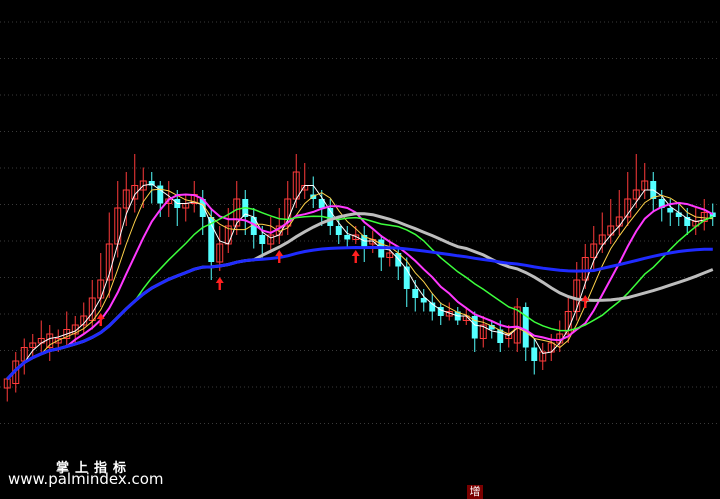  I want to click on buy-signals, so click(343, 288).